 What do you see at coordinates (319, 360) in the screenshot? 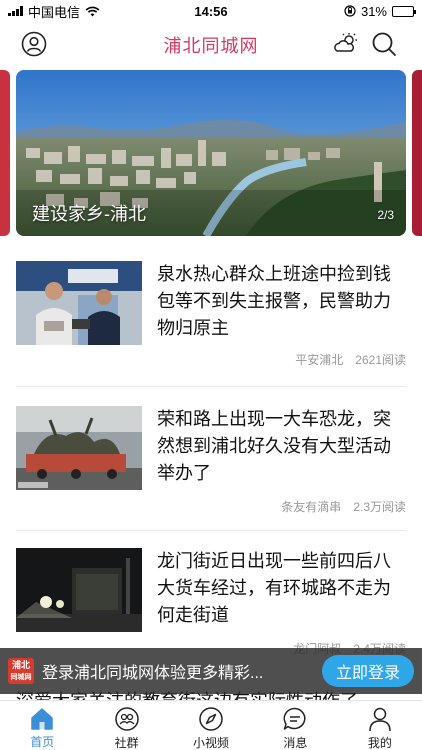
I see `news-source: 平安浦北` at bounding box center [319, 360].